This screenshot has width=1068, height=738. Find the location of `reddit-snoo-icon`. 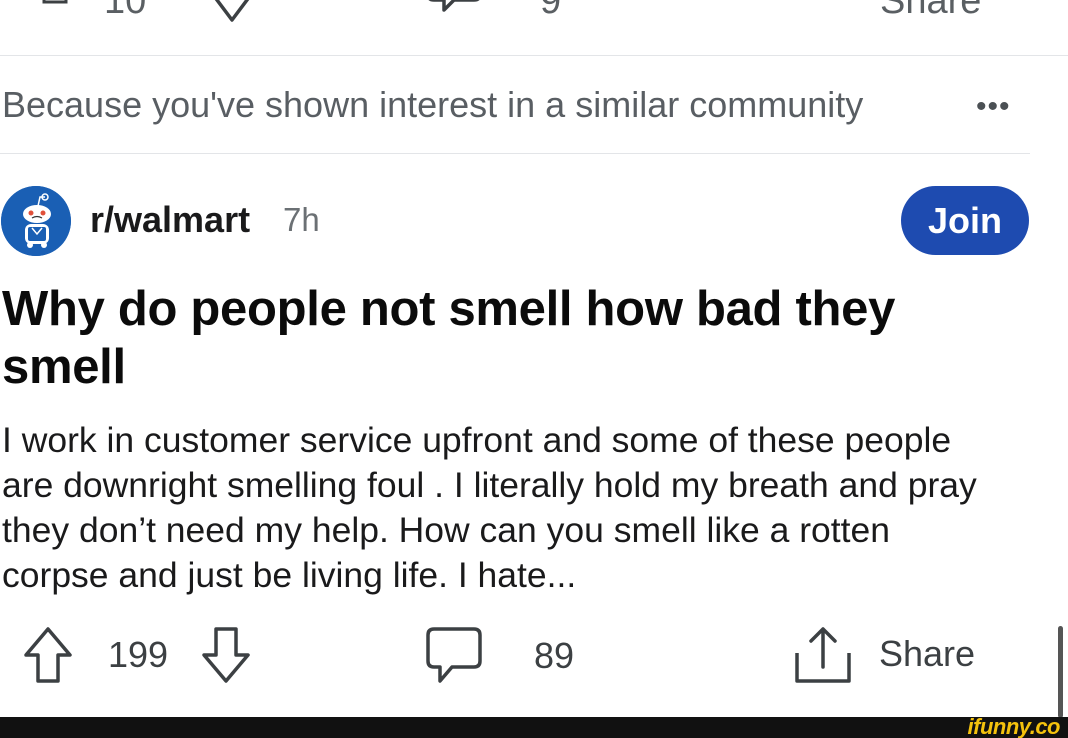

reddit-snoo-icon is located at coordinates (36, 221).